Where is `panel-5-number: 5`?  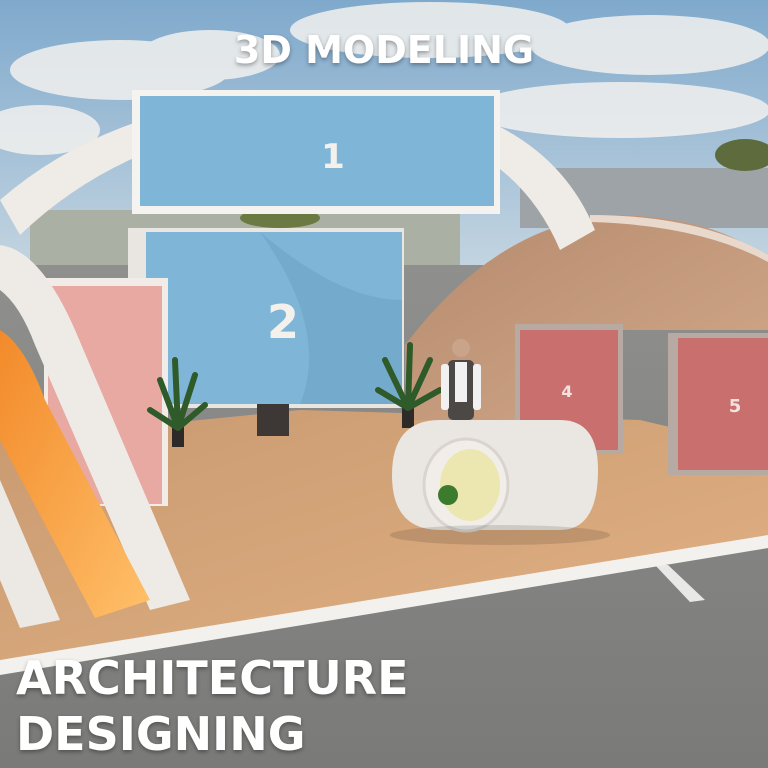
panel-5-number: 5 is located at coordinates (735, 406).